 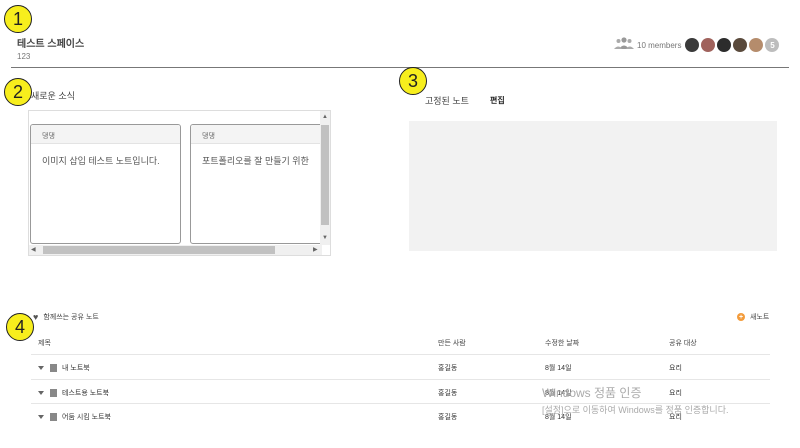 I want to click on column-header-title: 제목, so click(x=44, y=343).